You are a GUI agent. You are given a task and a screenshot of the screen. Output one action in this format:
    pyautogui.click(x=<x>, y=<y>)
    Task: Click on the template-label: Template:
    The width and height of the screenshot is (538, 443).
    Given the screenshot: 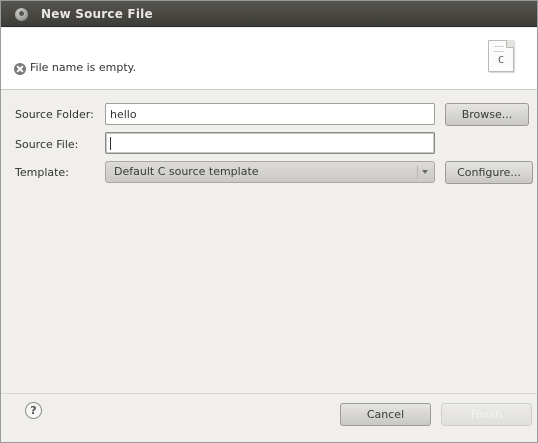 What is the action you would take?
    pyautogui.click(x=42, y=172)
    